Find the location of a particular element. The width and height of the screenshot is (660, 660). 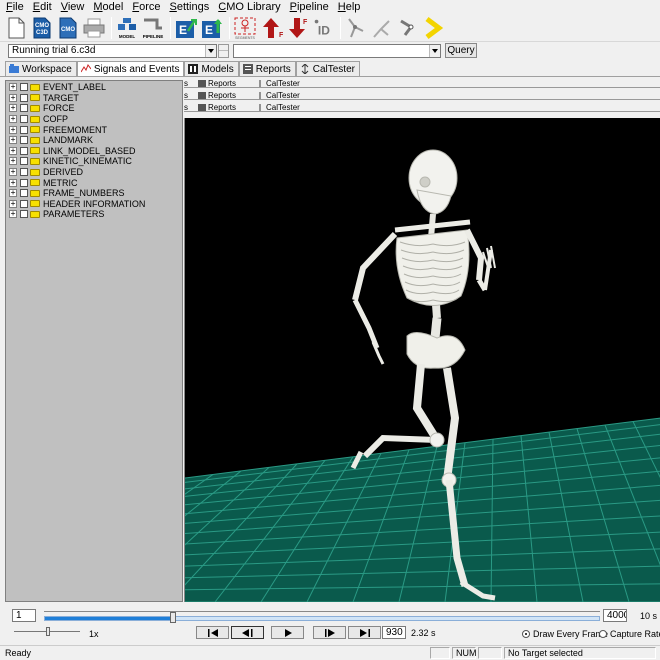

menu-model: Model is located at coordinates (108, 7).